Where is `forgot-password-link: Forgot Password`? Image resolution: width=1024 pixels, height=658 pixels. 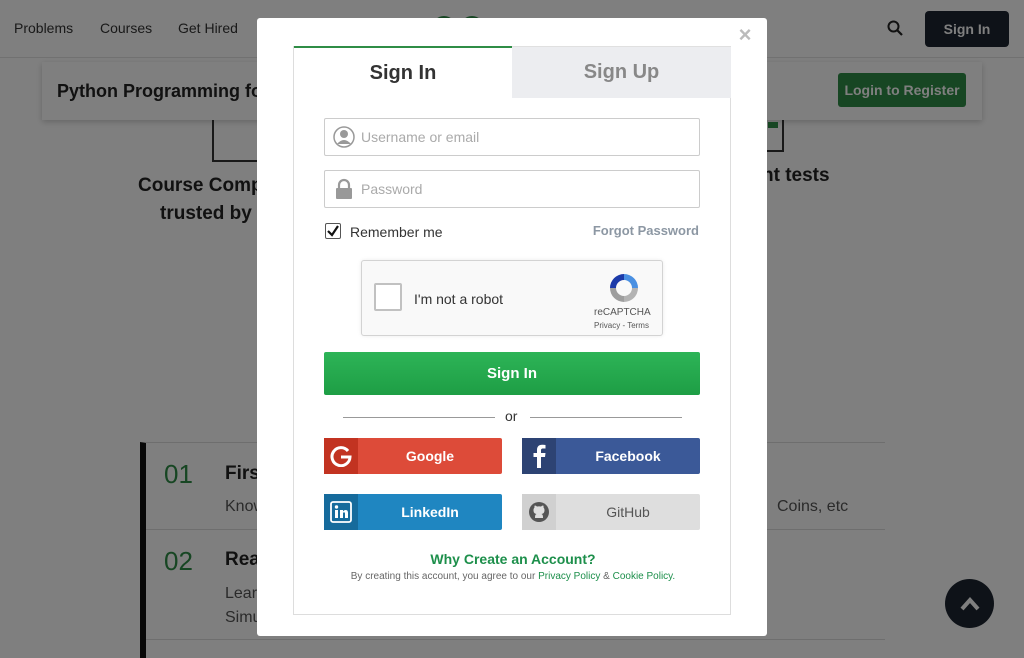
forgot-password-link: Forgot Password is located at coordinates (646, 230).